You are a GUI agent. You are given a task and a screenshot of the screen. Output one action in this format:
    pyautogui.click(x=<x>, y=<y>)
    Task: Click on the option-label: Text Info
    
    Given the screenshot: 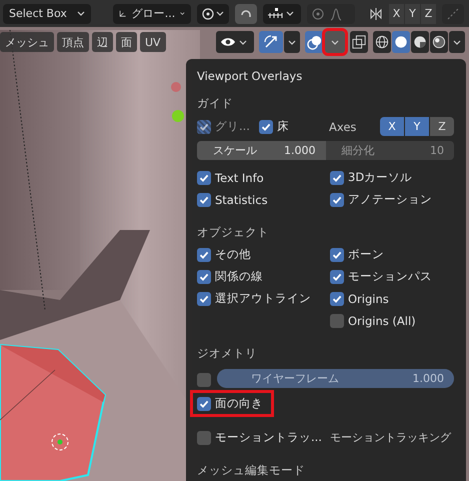 What is the action you would take?
    pyautogui.click(x=239, y=177)
    